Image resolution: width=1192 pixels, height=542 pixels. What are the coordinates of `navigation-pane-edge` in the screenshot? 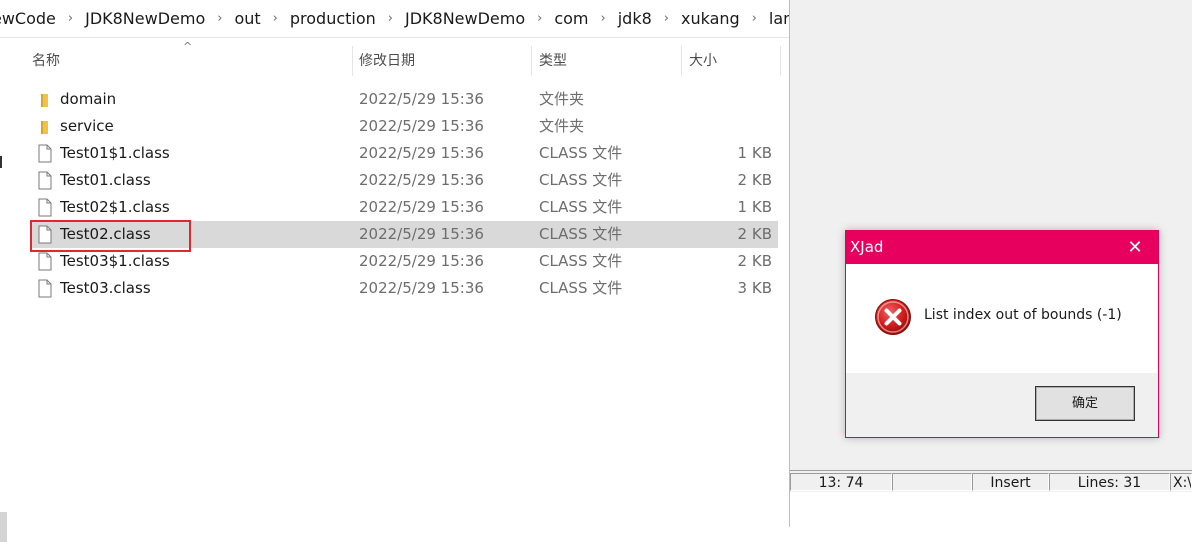 It's located at (5, 290).